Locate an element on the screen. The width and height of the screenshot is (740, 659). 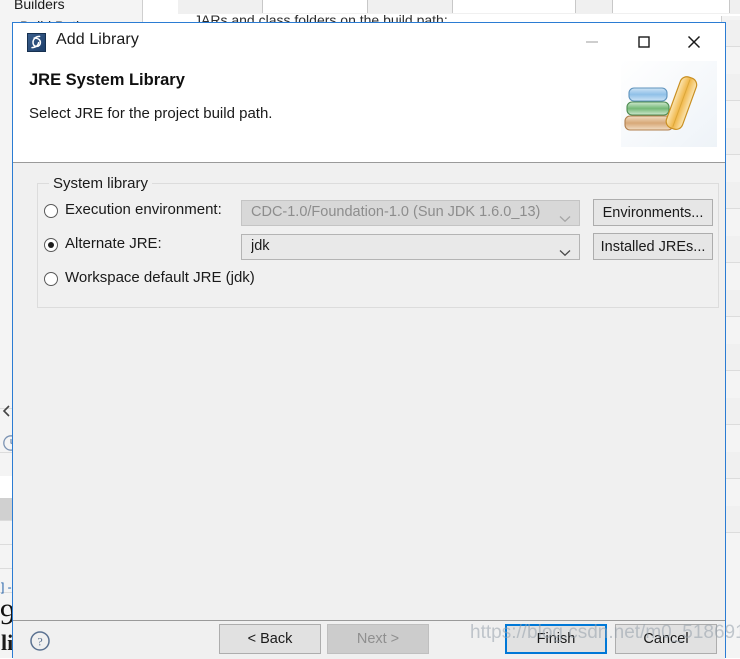
next-button: Next > is located at coordinates (378, 639).